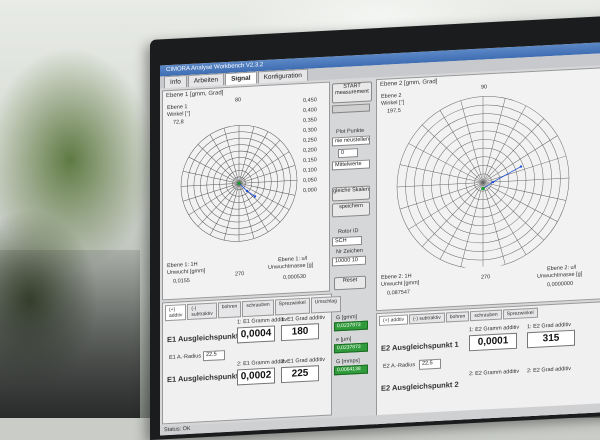  Describe the element at coordinates (520, 313) in the screenshot. I see `e2-tab-sprezwinkel: Sprezwinkel` at that location.